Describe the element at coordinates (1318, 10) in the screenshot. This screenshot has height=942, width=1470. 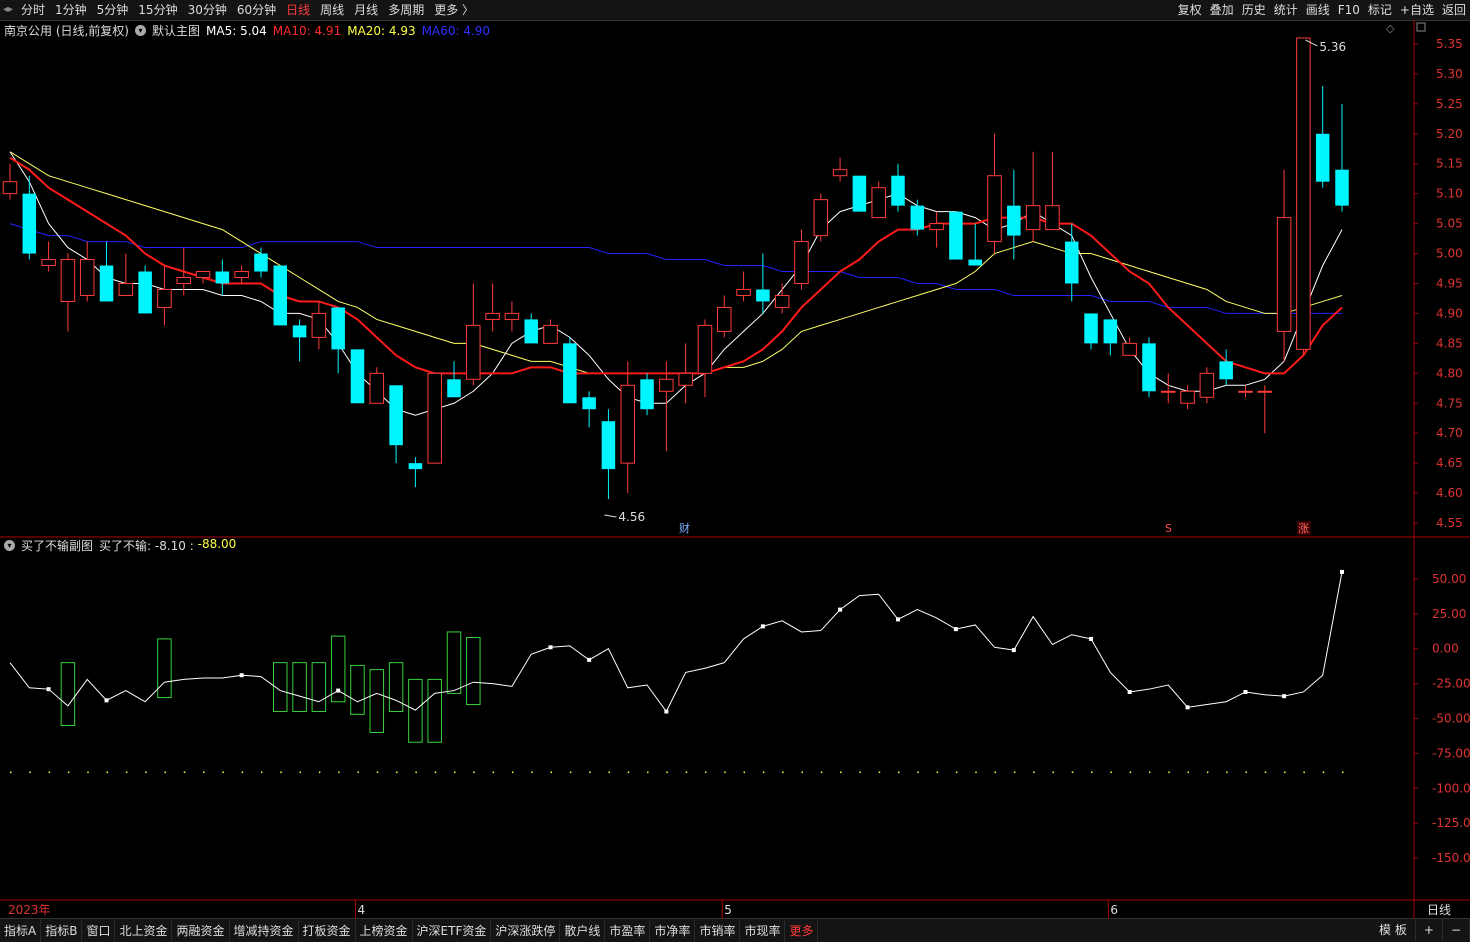
I see `tool-button-4: 画线` at that location.